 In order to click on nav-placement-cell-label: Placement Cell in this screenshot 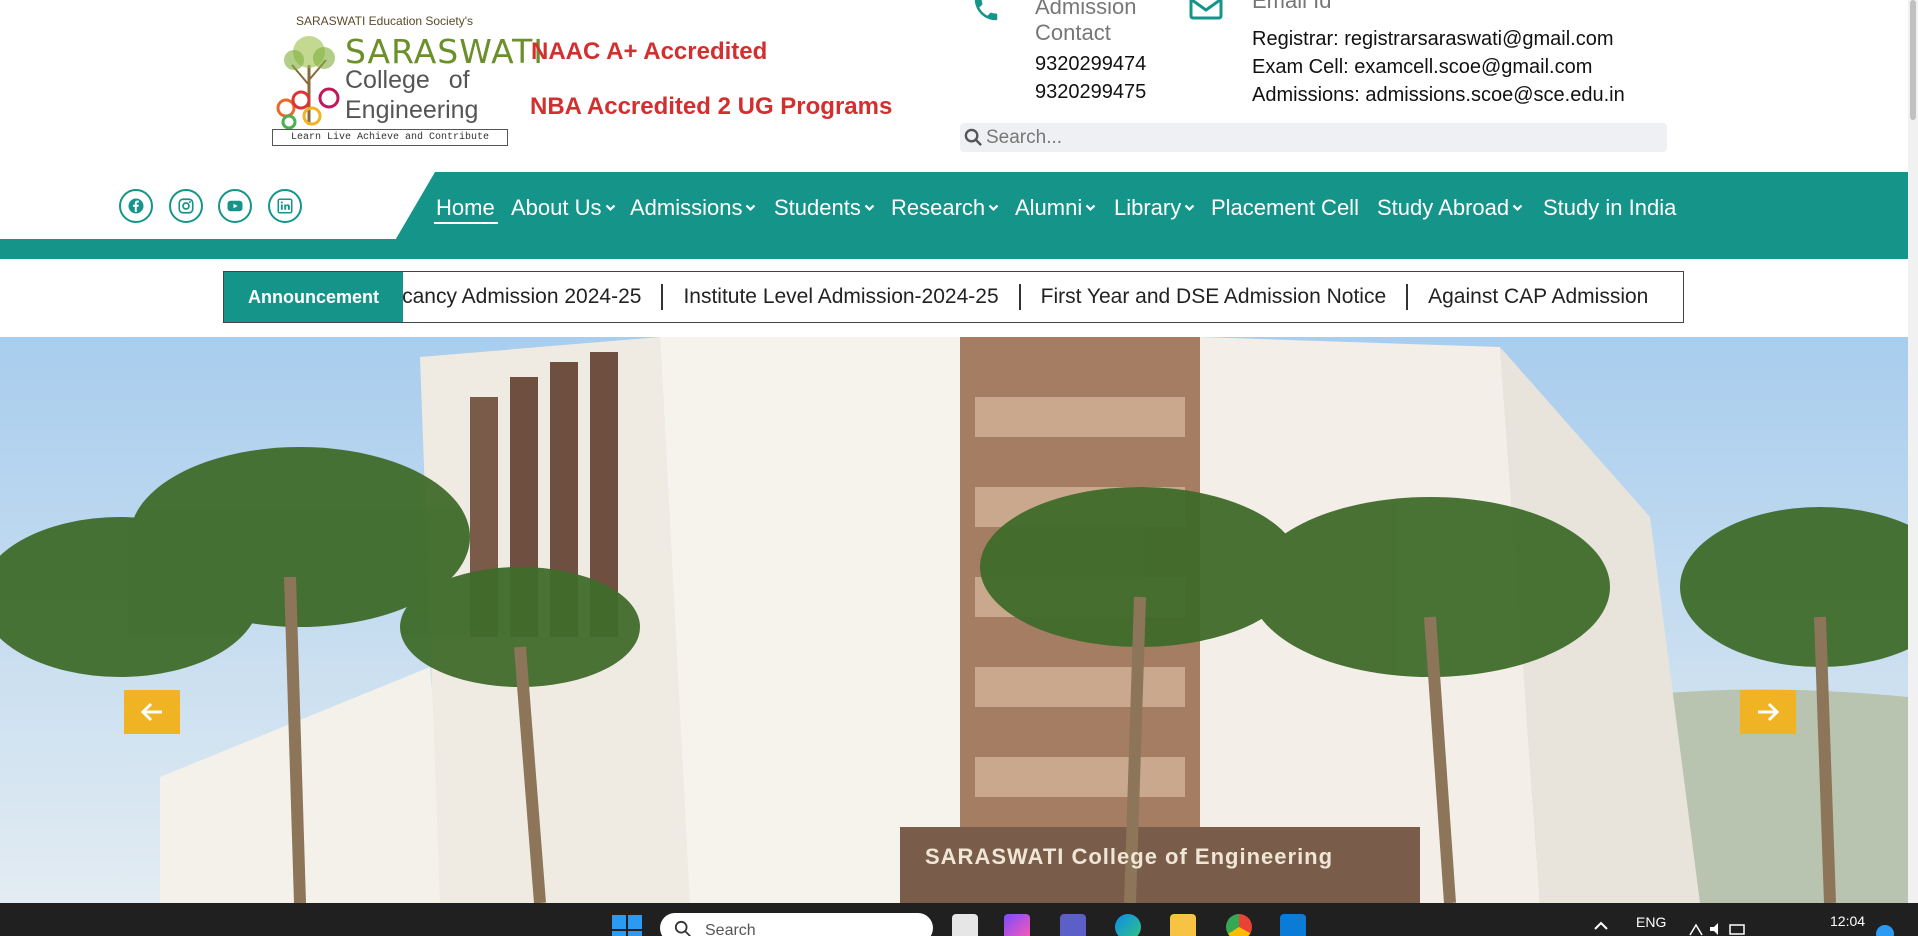, I will do `click(1285, 207)`.